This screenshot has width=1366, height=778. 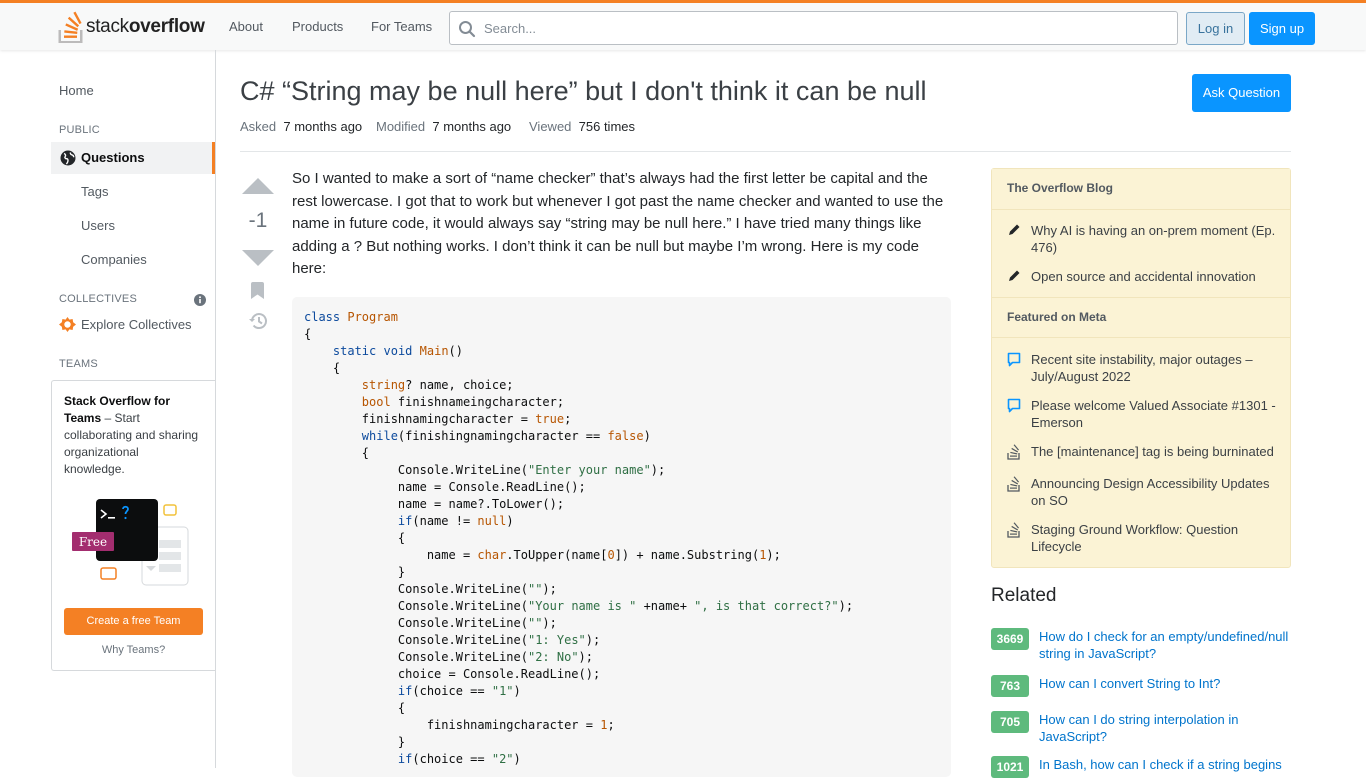 I want to click on vote-count: -1, so click(x=258, y=220).